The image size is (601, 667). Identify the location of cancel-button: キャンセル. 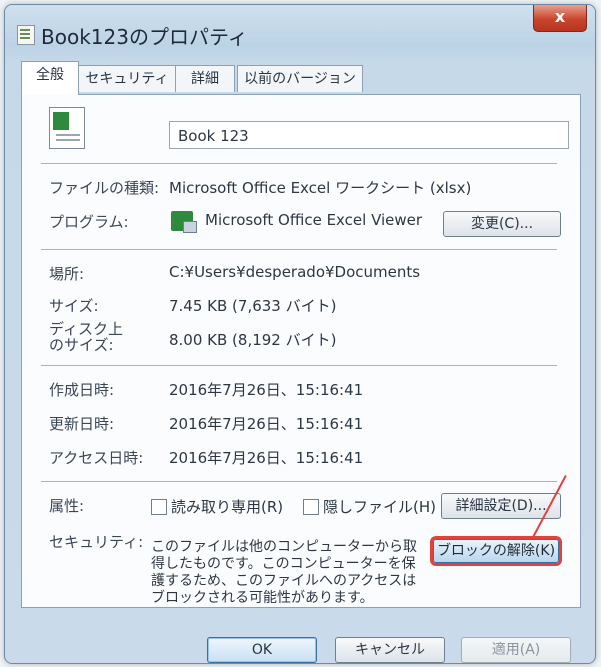
(390, 650).